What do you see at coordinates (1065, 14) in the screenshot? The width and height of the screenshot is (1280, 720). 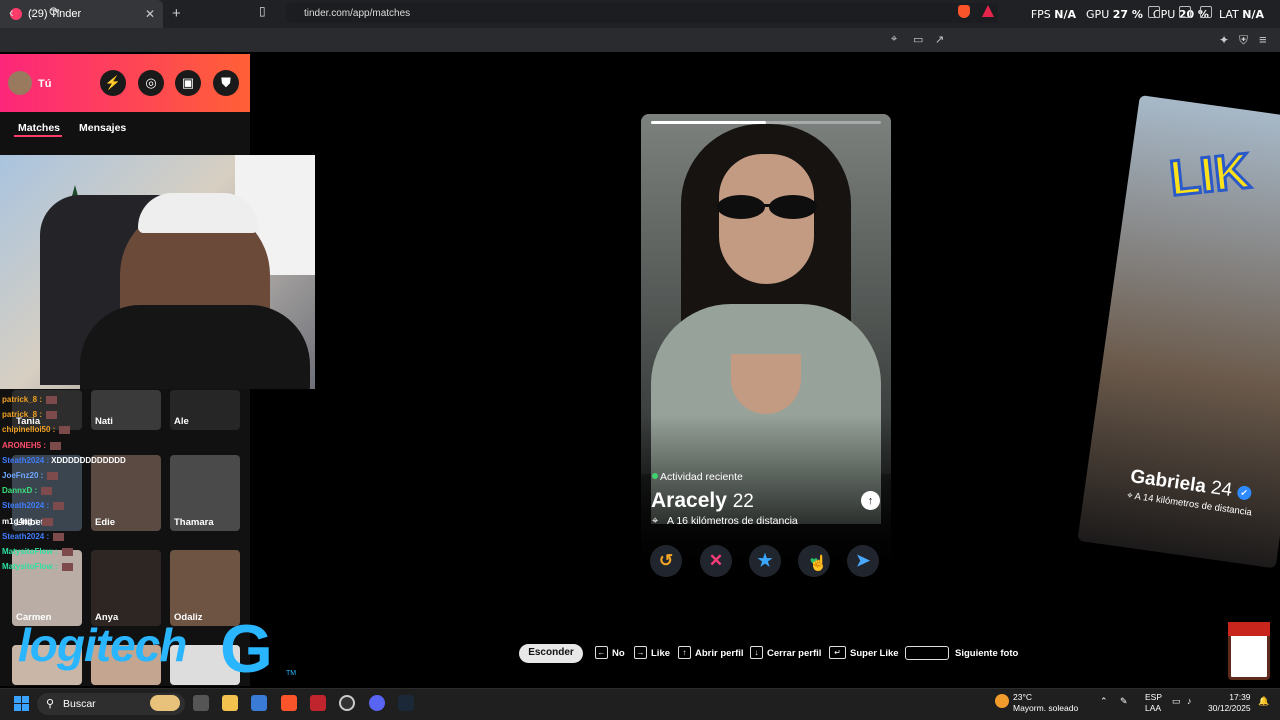 I see `fps-value: N/A` at bounding box center [1065, 14].